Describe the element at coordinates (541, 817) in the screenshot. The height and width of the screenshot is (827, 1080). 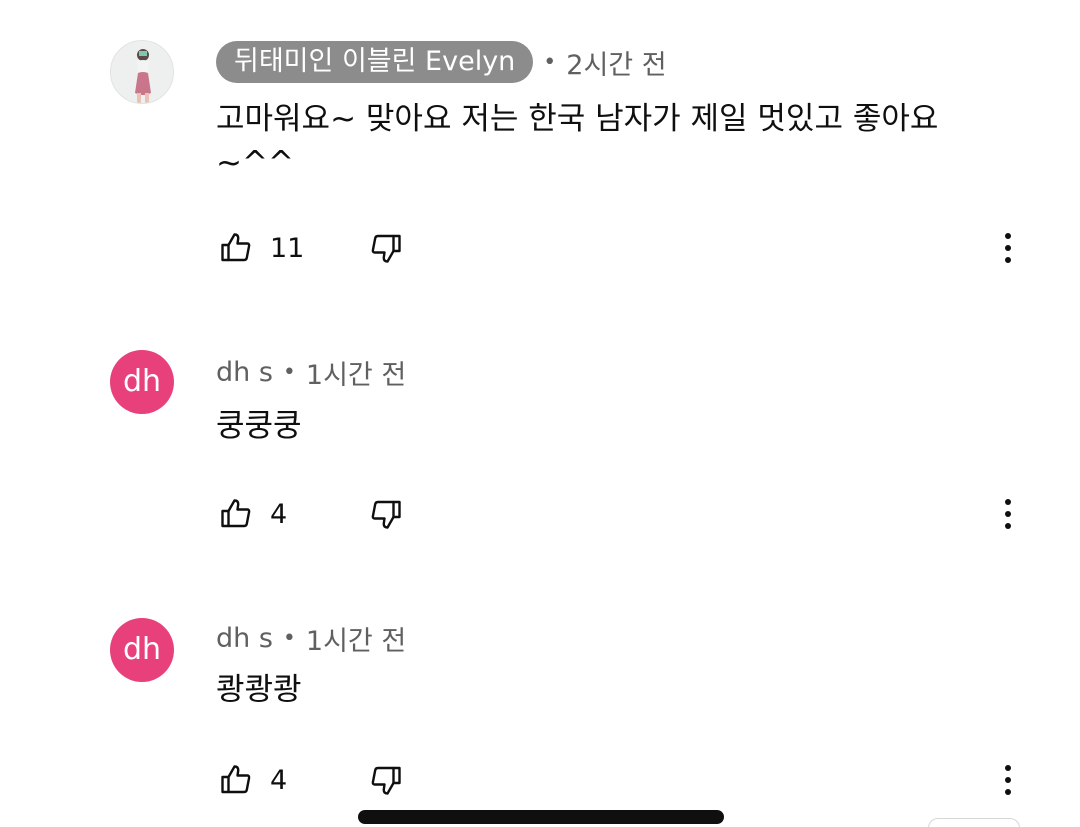
I see `home-indicator` at that location.